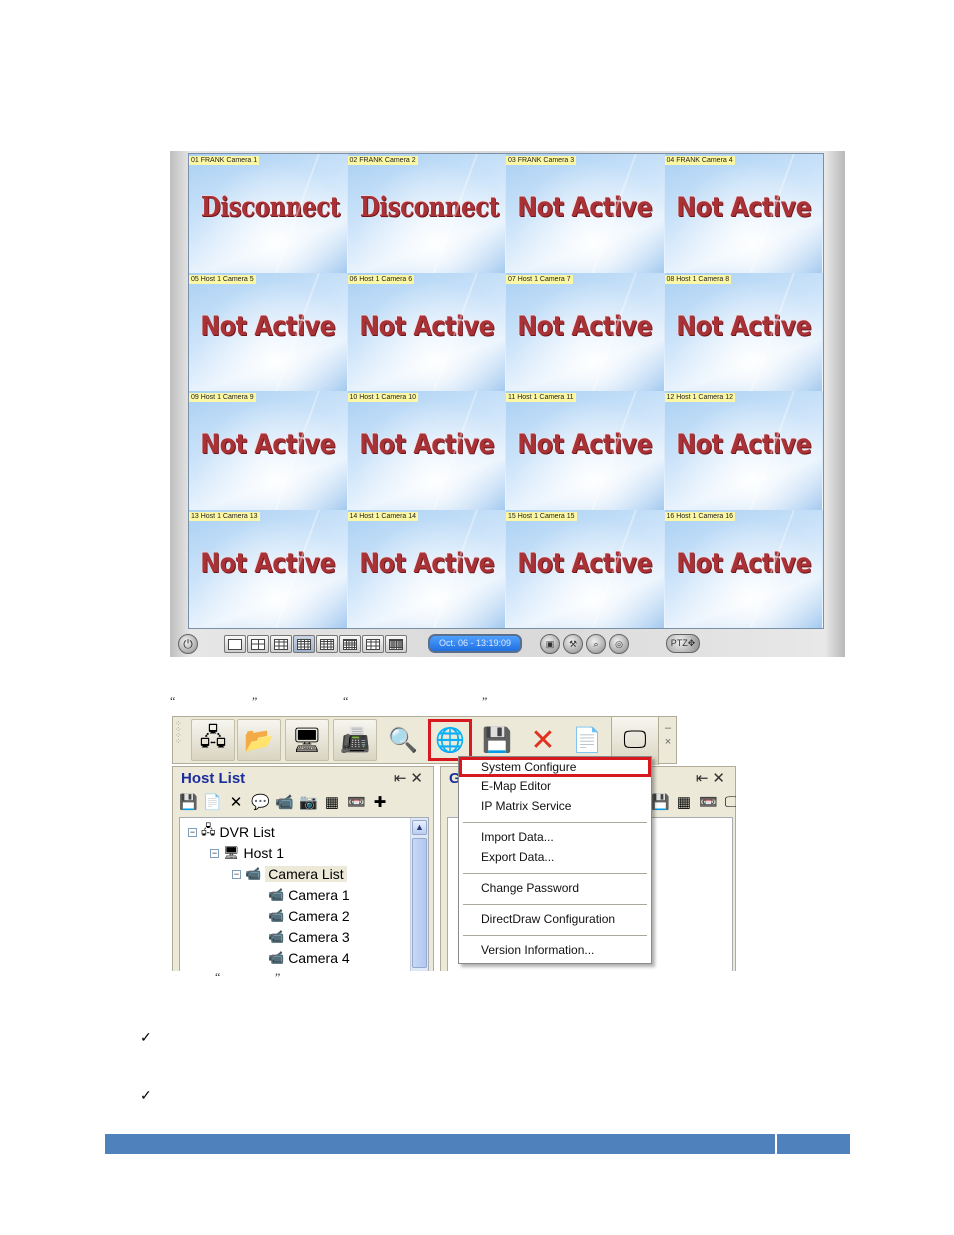 Image resolution: width=954 pixels, height=1235 pixels. What do you see at coordinates (231, 852) in the screenshot?
I see `host-icon: 🖥` at bounding box center [231, 852].